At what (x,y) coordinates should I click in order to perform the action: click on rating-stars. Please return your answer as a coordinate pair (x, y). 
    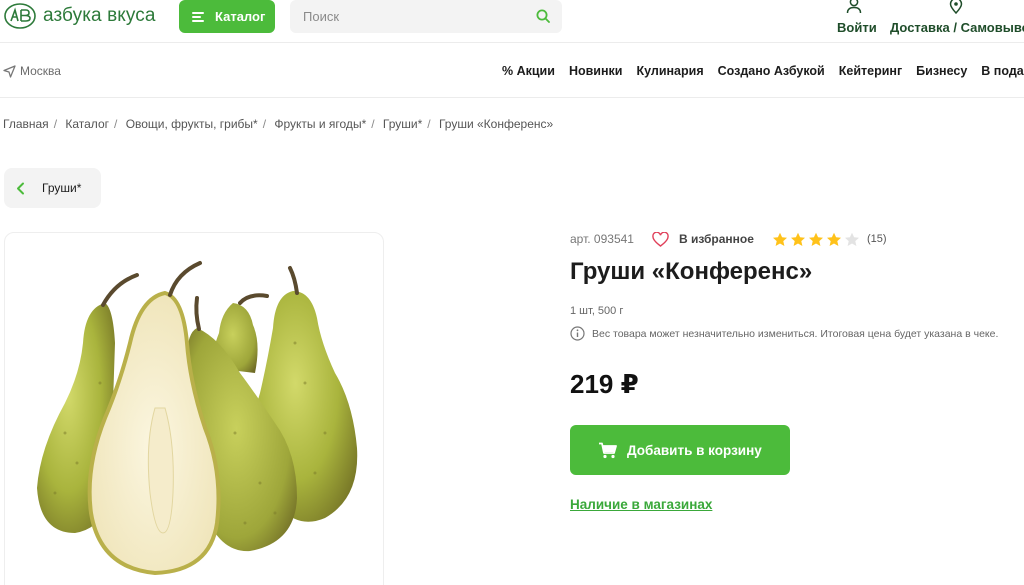
    Looking at the image, I should click on (817, 239).